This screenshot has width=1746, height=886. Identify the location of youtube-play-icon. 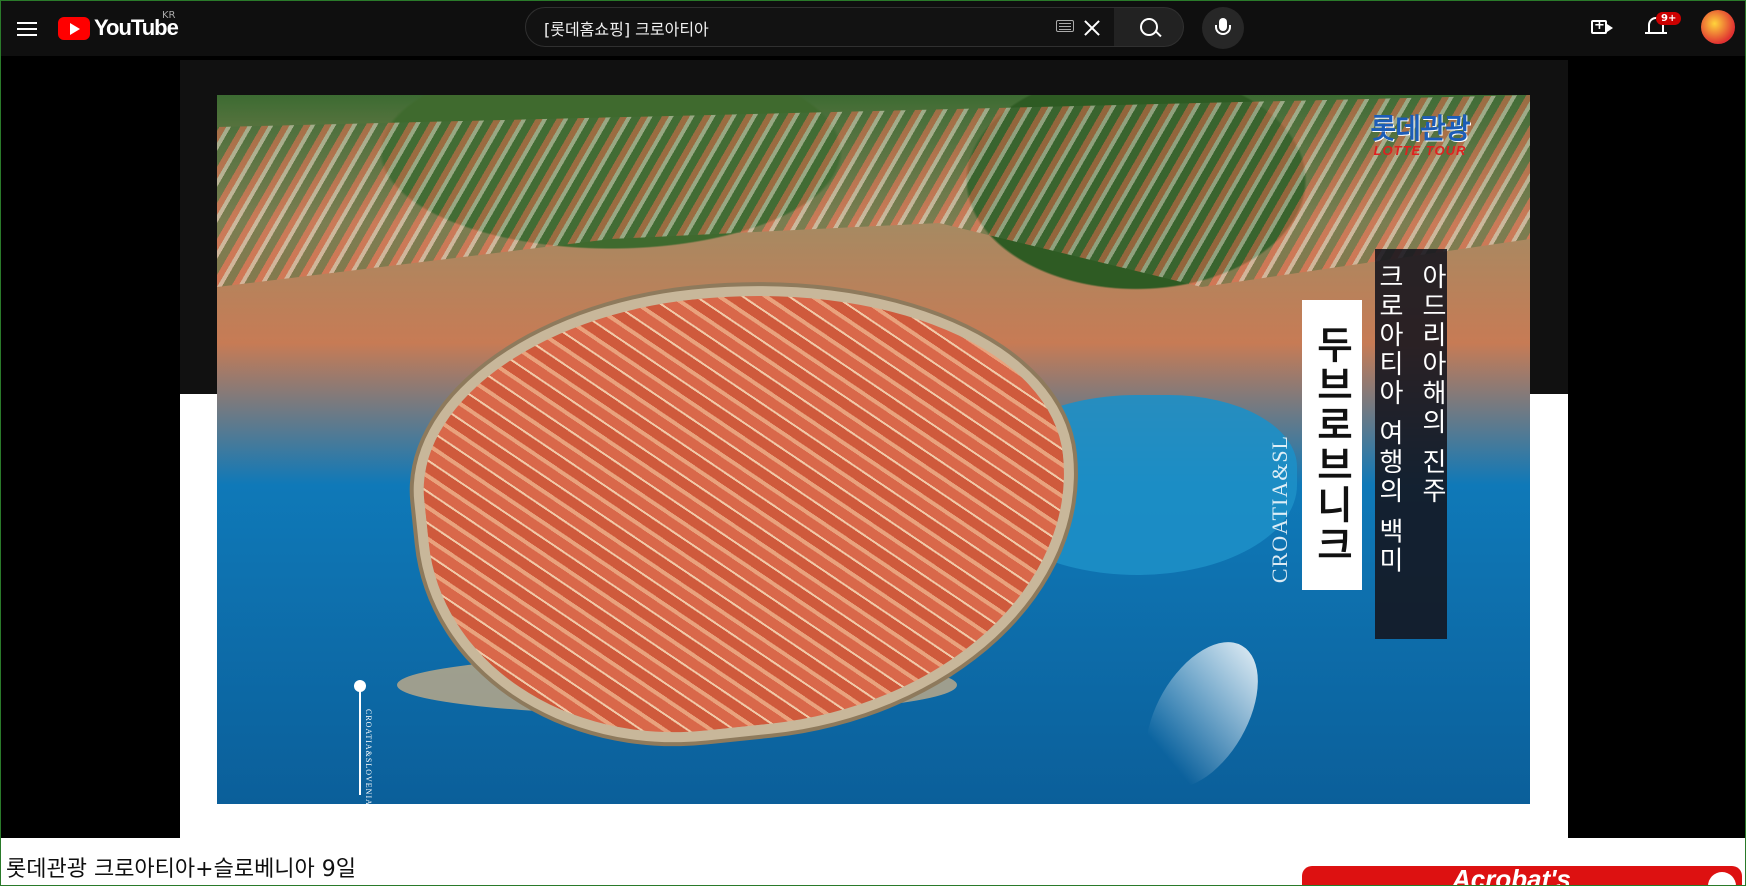
(74, 28).